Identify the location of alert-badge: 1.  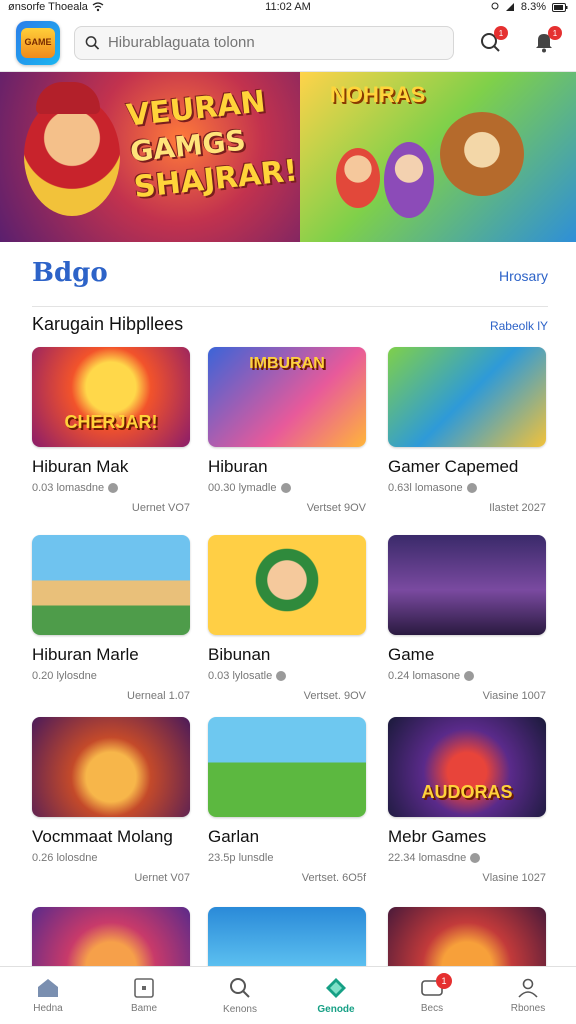
(555, 33).